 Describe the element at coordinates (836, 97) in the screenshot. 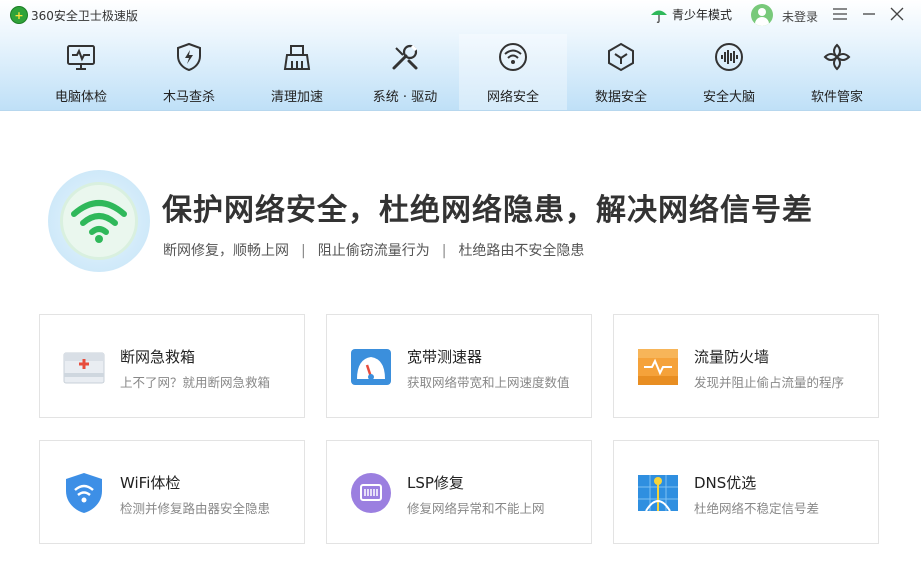

I see `tab-label: 软件管家` at that location.